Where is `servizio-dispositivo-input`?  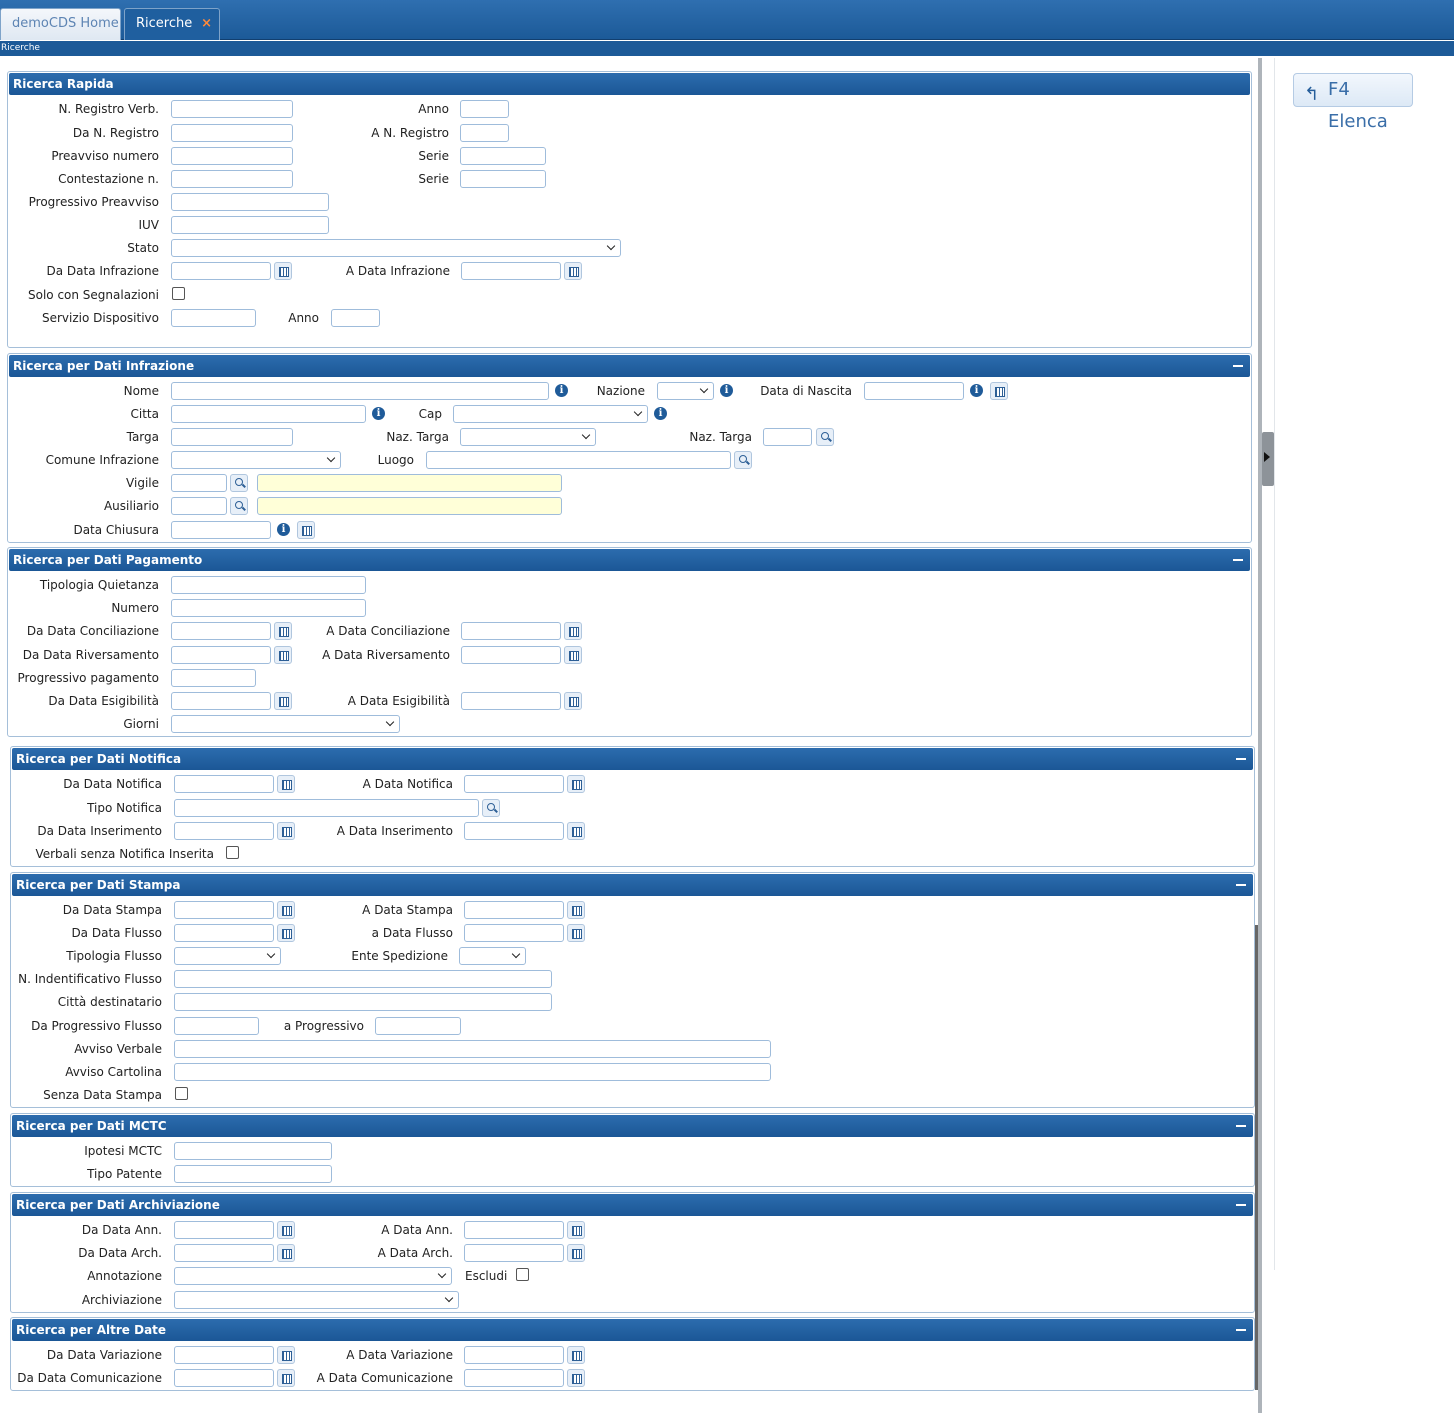 servizio-dispositivo-input is located at coordinates (213, 318).